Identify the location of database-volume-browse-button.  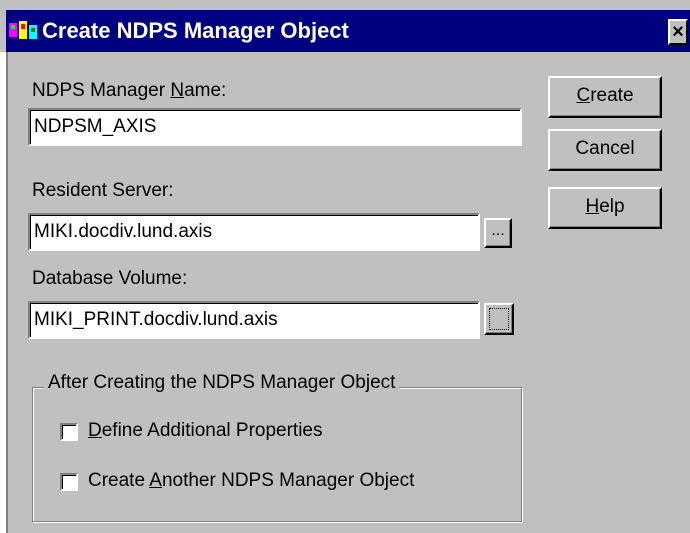
(499, 319).